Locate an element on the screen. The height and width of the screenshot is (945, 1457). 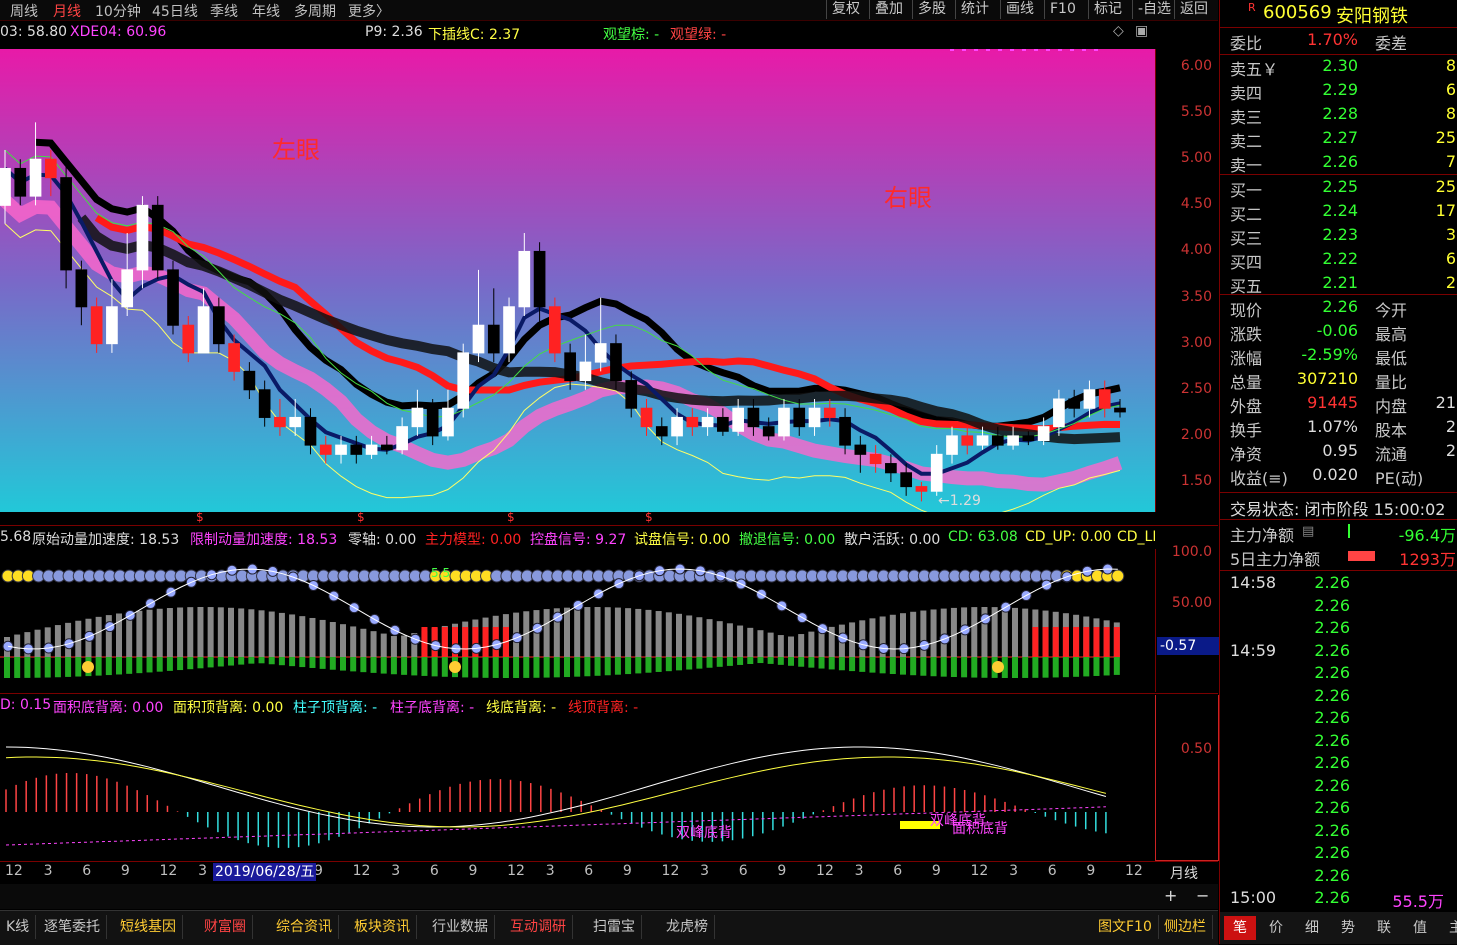
sidebar-button: 侧边栏 is located at coordinates (1185, 927).